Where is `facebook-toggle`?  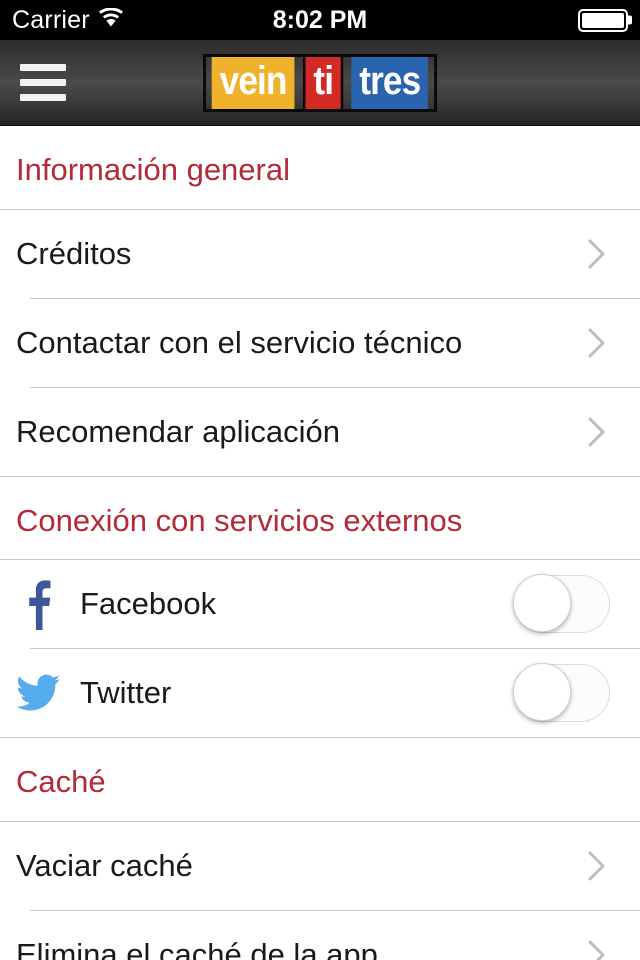 facebook-toggle is located at coordinates (561, 604).